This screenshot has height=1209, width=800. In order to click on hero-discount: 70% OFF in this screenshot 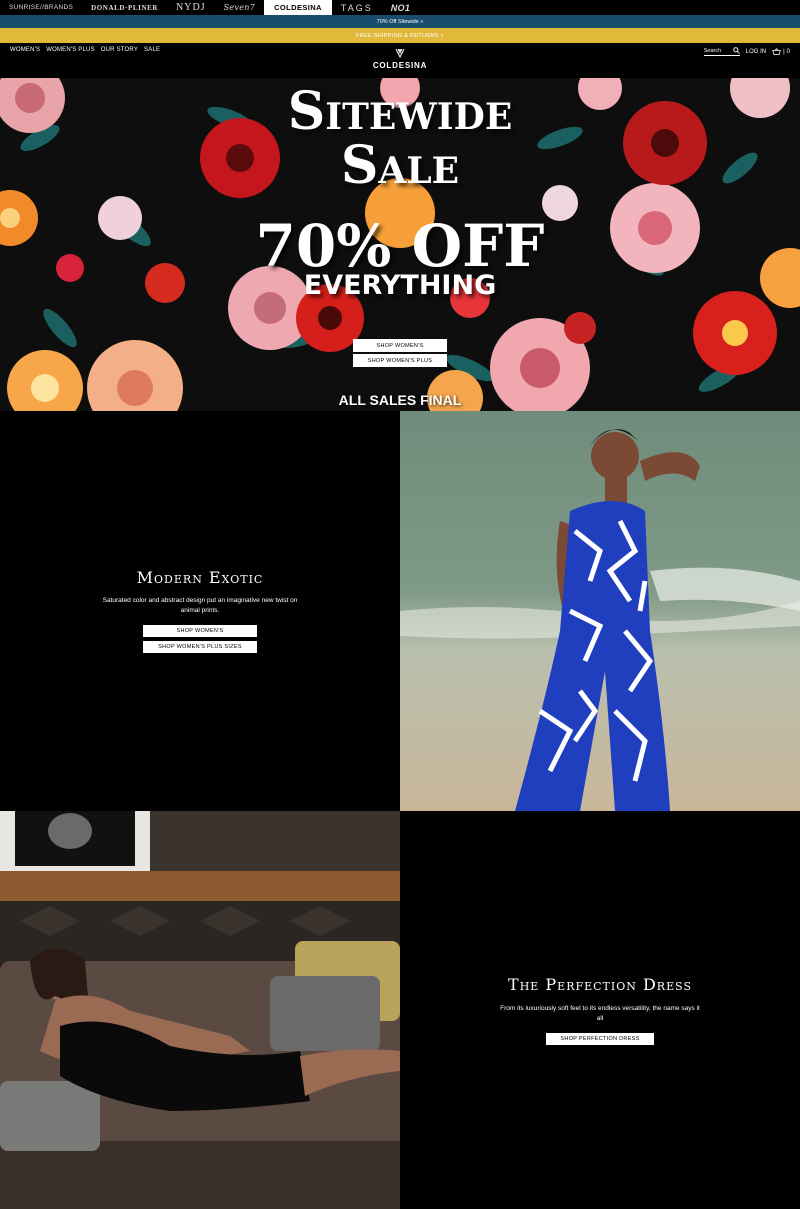, I will do `click(400, 246)`.